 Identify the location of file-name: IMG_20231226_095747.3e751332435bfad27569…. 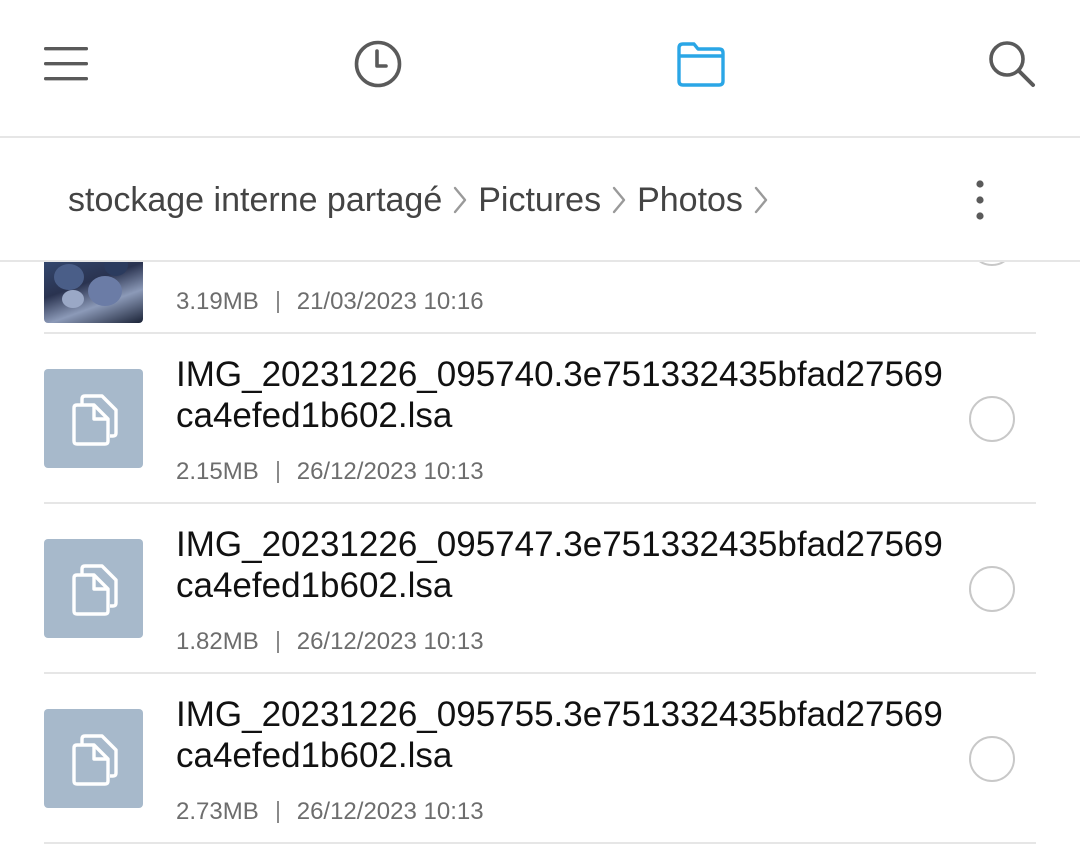
(559, 565).